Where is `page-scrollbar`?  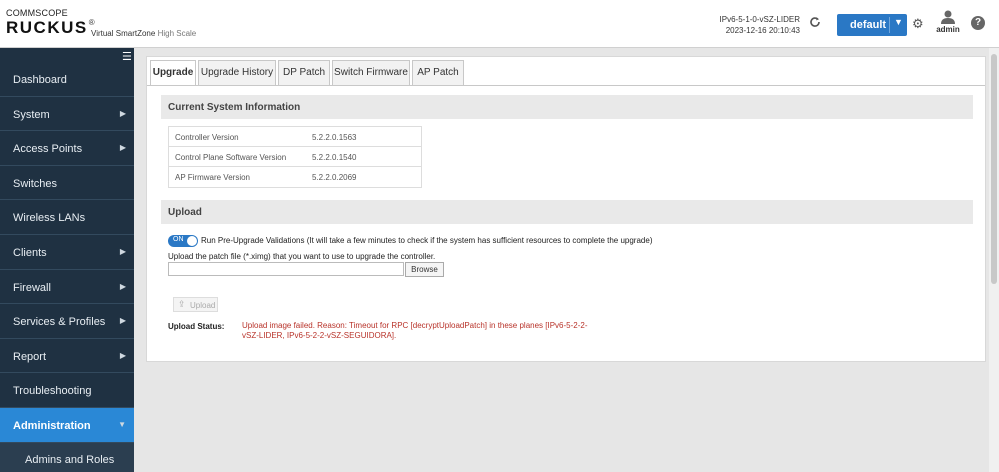
page-scrollbar is located at coordinates (994, 260).